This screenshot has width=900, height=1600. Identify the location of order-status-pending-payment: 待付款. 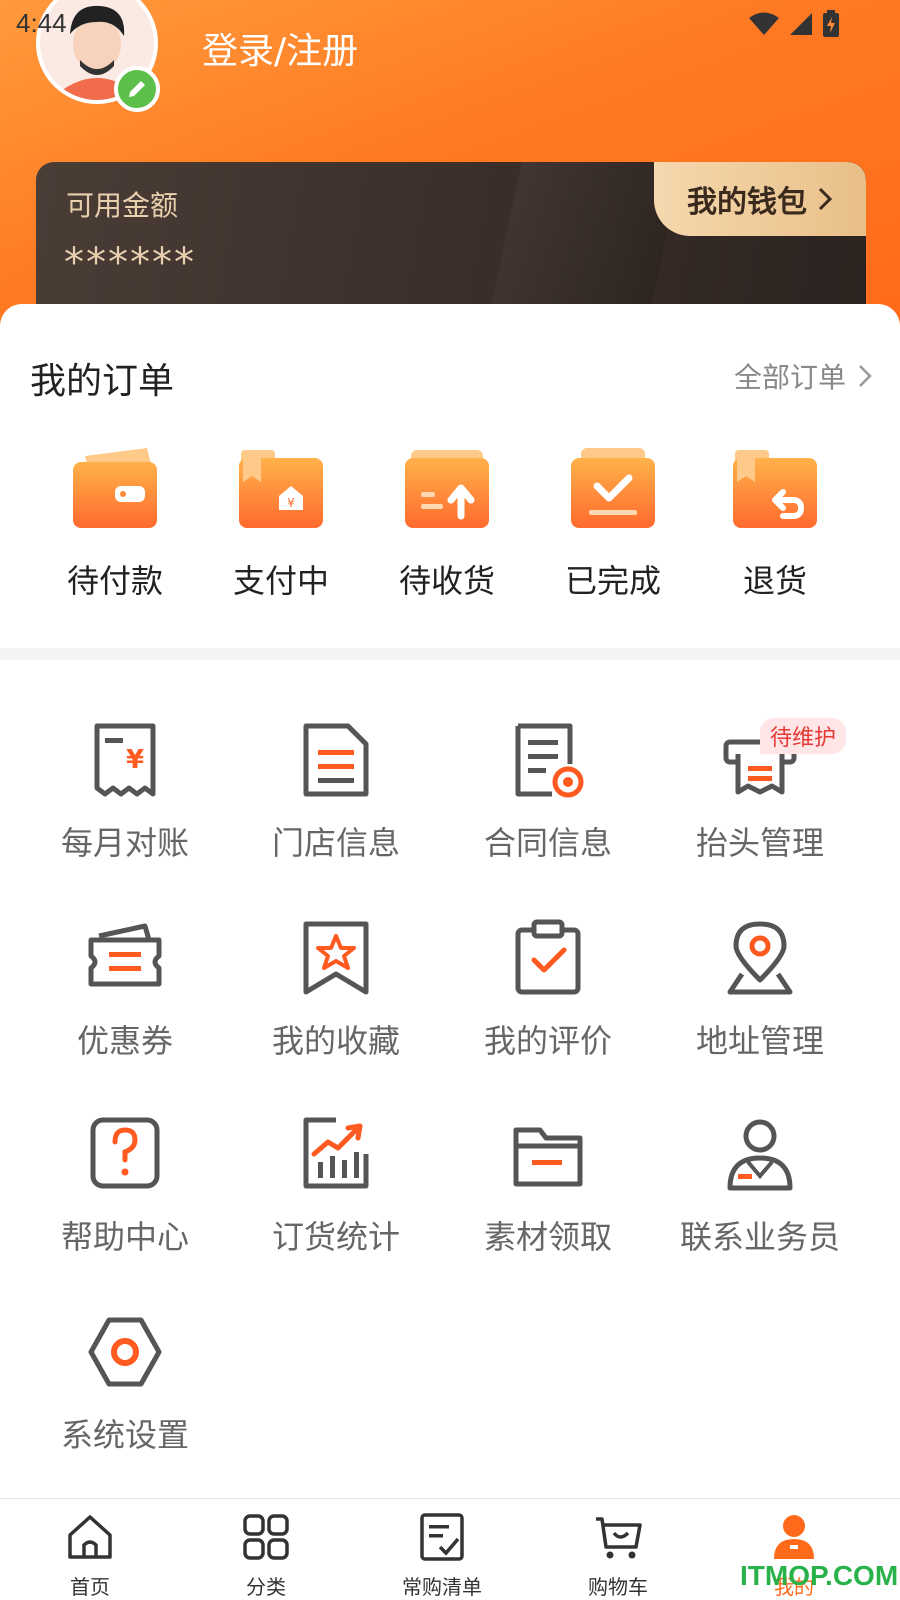
(115, 523).